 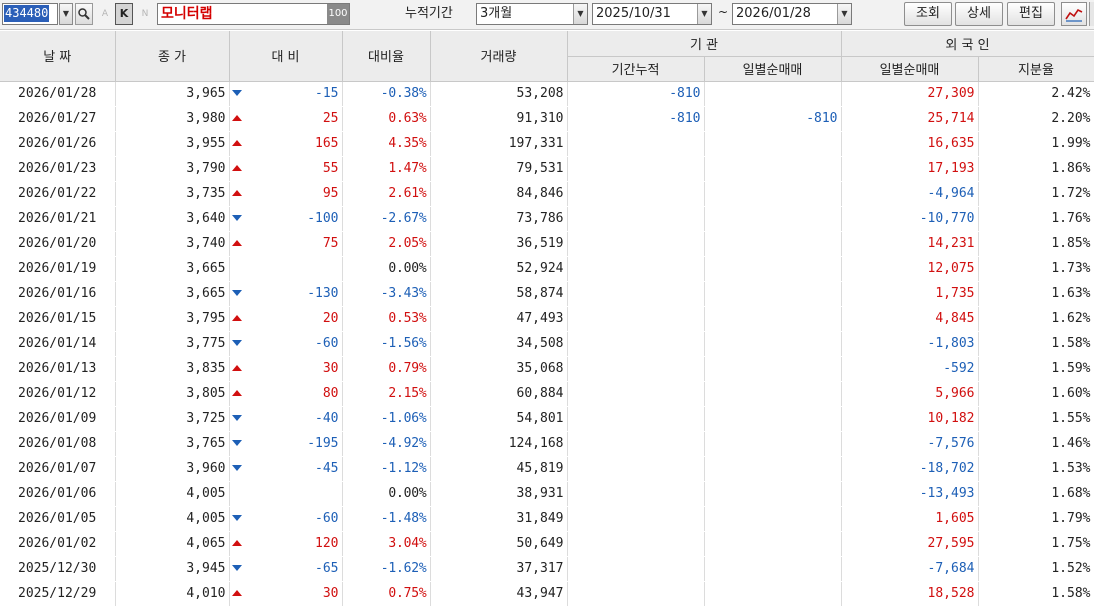 I want to click on change-rate-cell-value: 0.63%, so click(x=407, y=118).